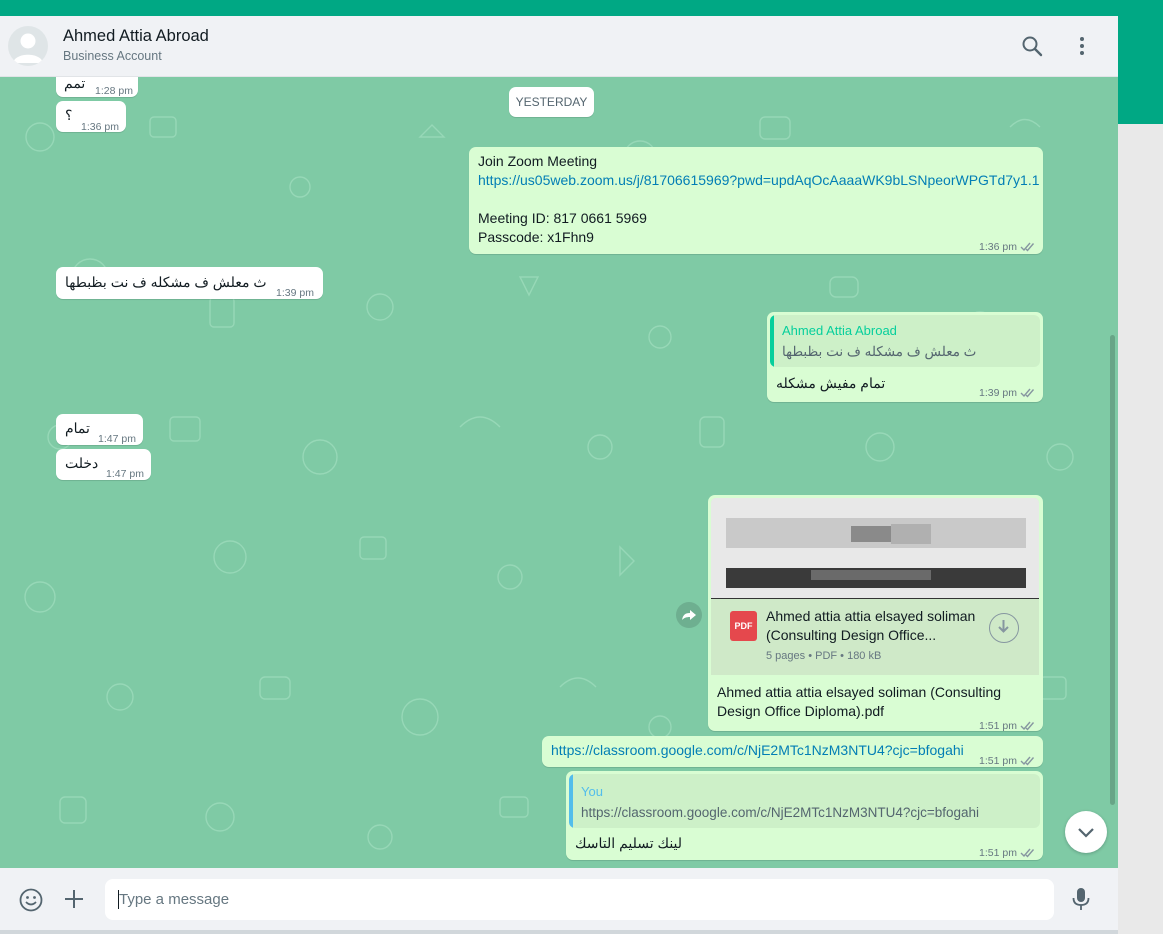 Image resolution: width=1163 pixels, height=934 pixels. Describe the element at coordinates (166, 282) in the screenshot. I see `message-text: ث معلش ف مشكله ف نت بظبطها` at that location.